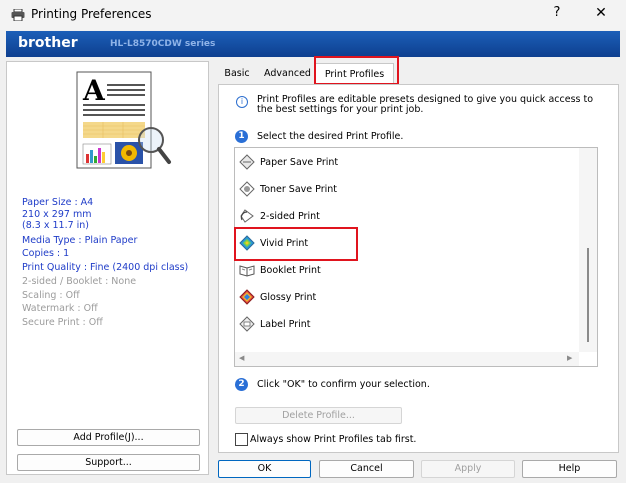  Describe the element at coordinates (237, 73) in the screenshot. I see `tab-basic: Basic` at that location.